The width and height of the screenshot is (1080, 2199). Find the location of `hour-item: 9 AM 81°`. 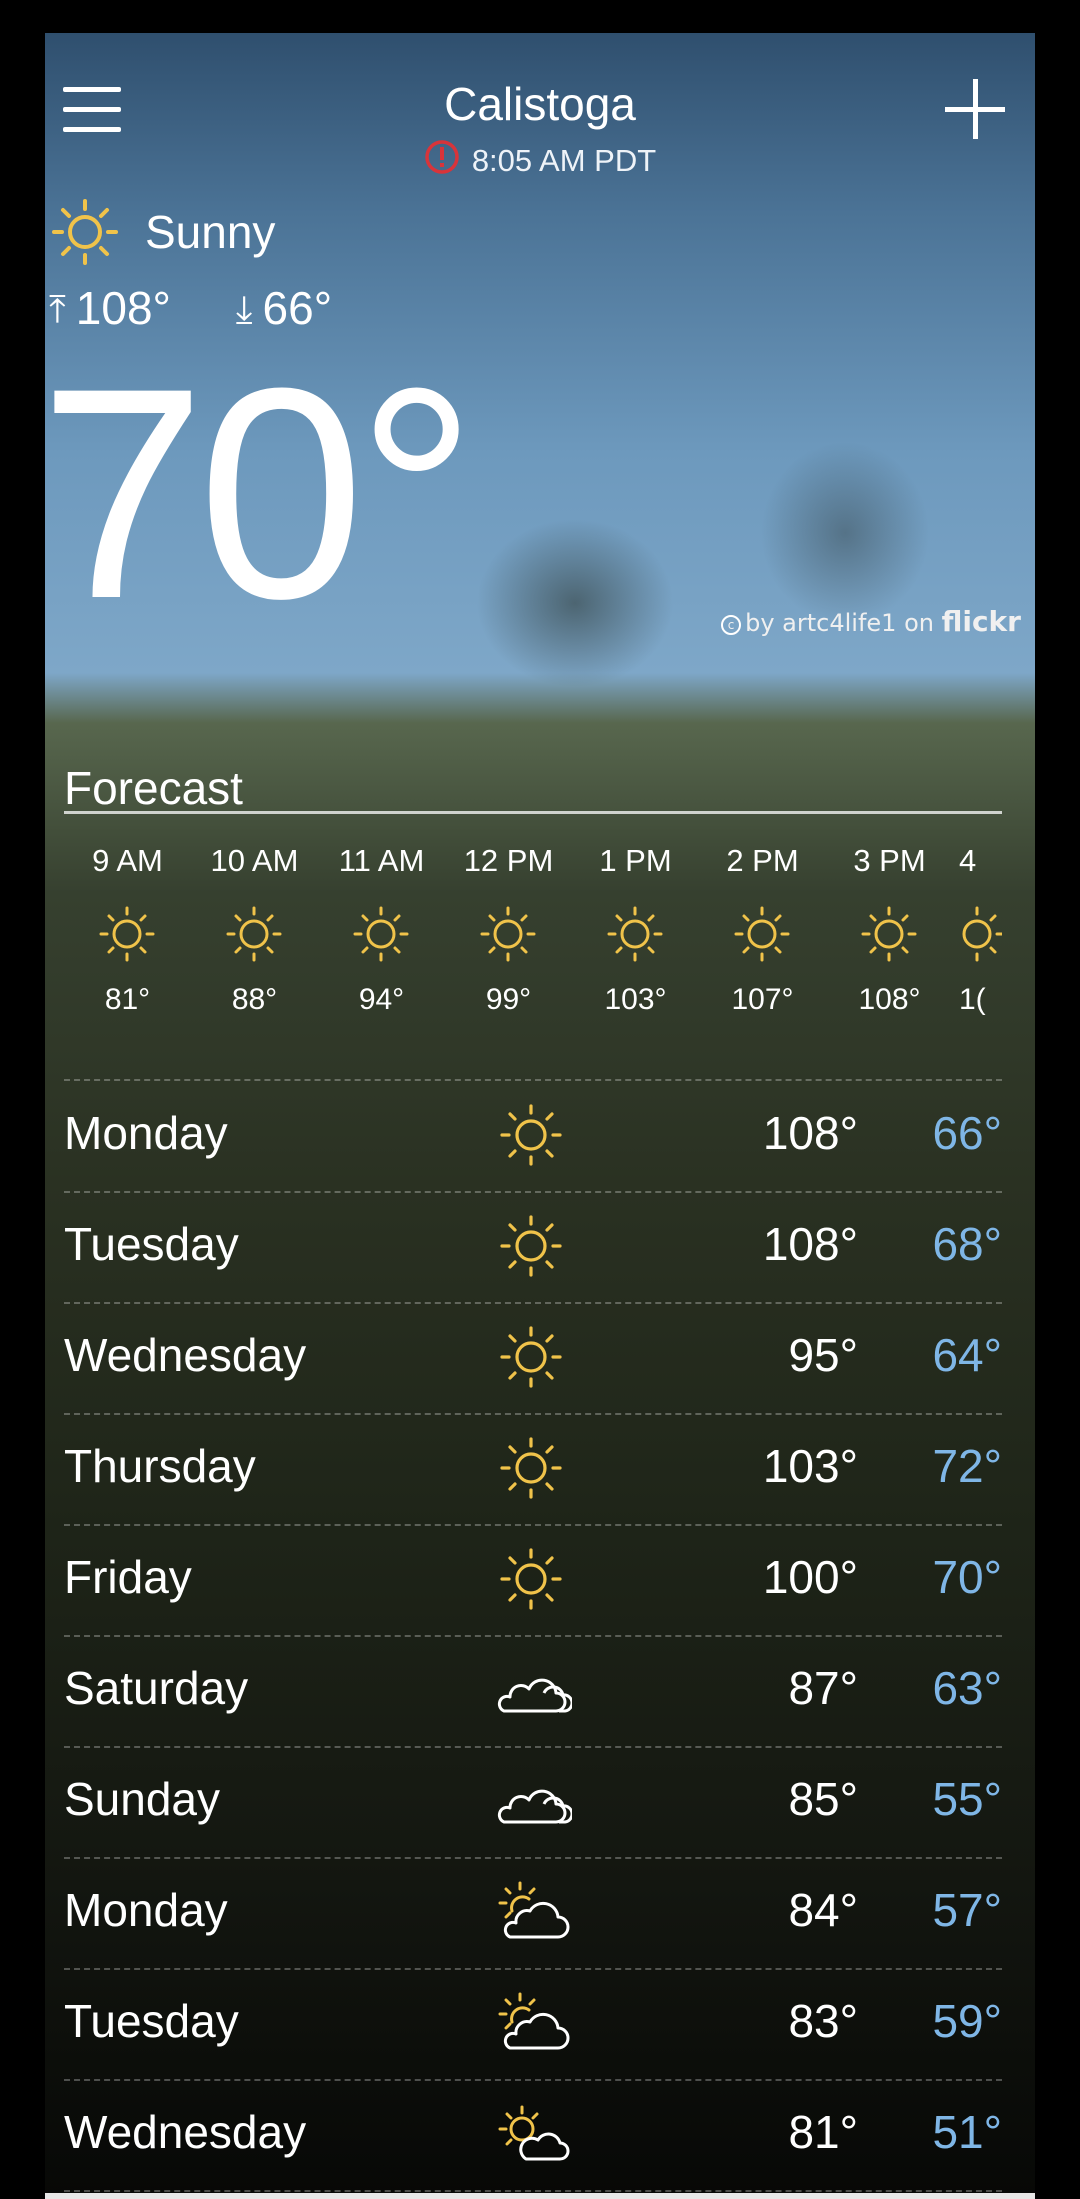

hour-item: 9 AM 81° is located at coordinates (127, 929).